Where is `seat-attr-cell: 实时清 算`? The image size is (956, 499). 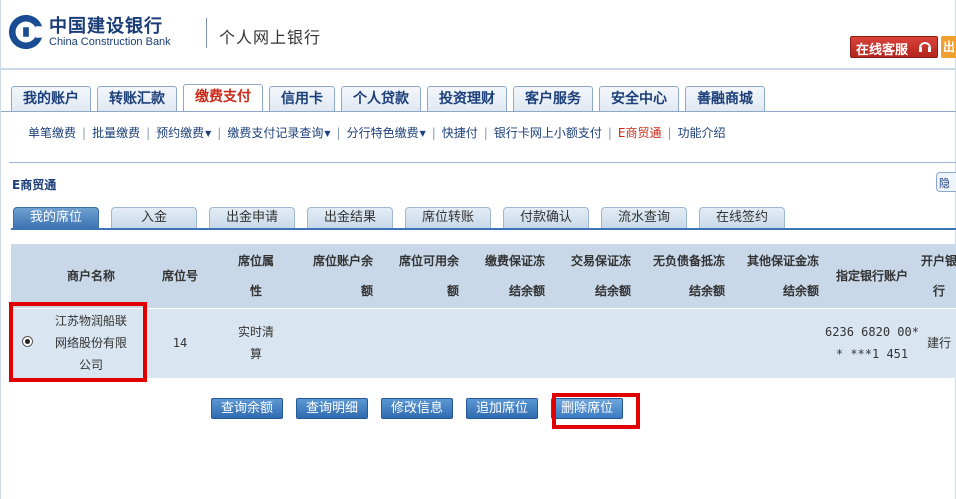
seat-attr-cell: 实时清 算 is located at coordinates (256, 343).